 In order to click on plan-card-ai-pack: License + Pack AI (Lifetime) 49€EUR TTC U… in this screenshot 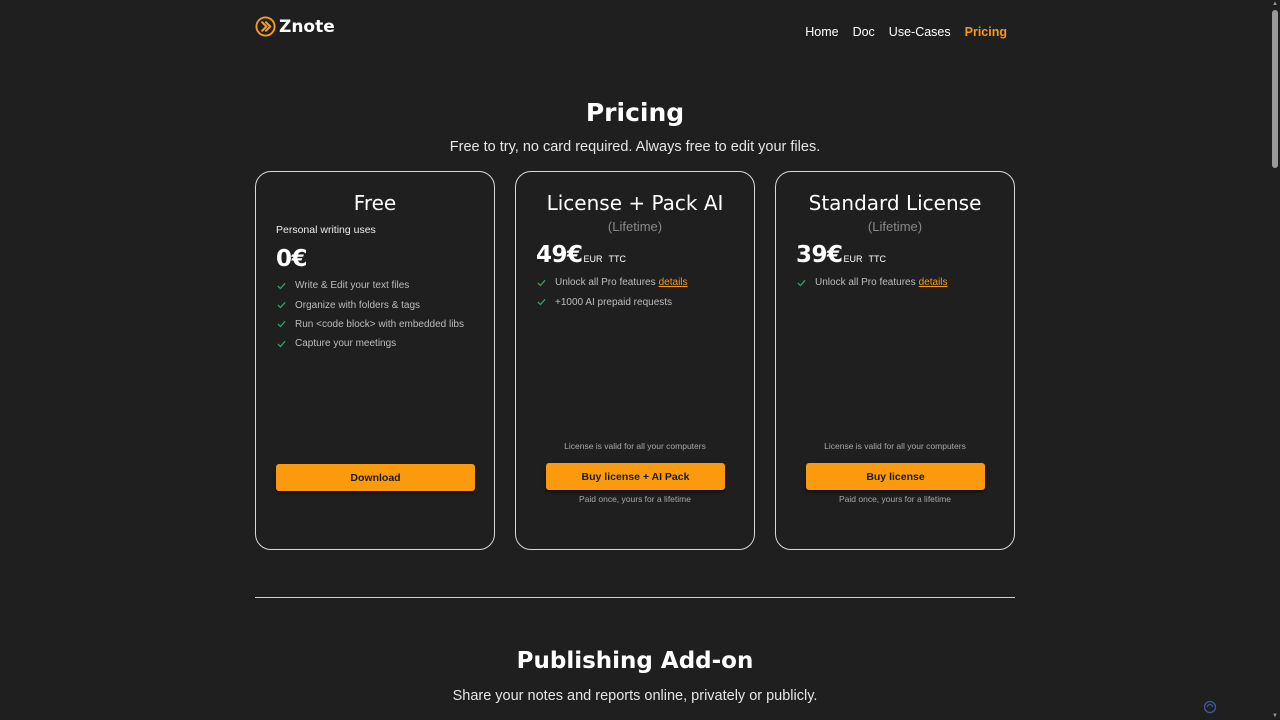, I will do `click(635, 360)`.